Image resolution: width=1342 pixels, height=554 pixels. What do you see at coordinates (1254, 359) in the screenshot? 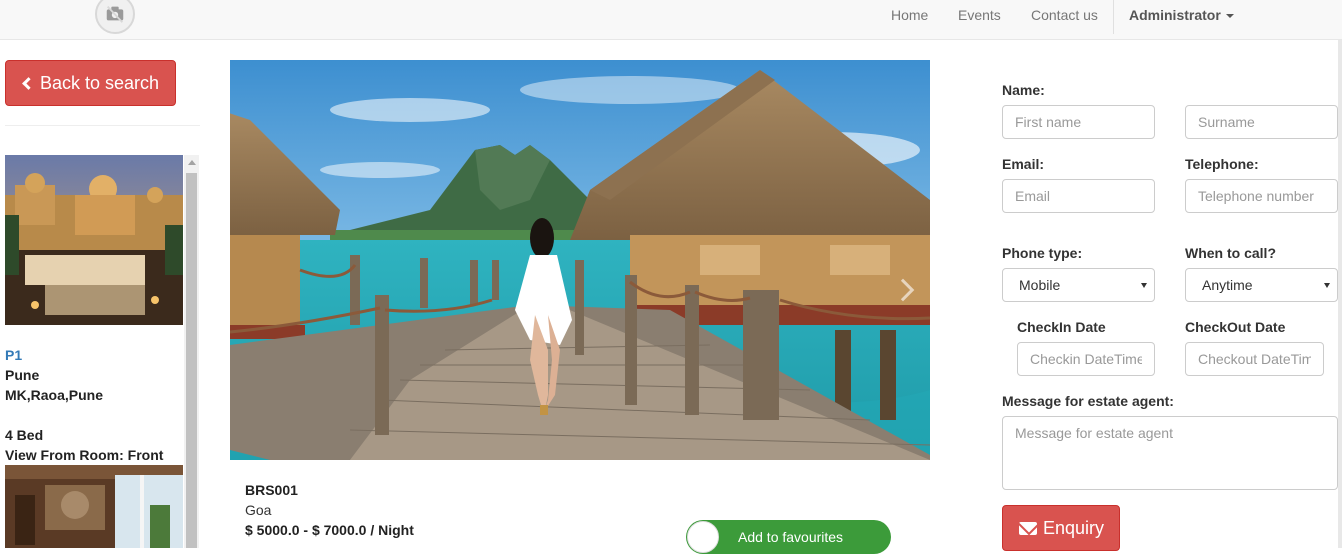
I see `checkout-date-input` at bounding box center [1254, 359].